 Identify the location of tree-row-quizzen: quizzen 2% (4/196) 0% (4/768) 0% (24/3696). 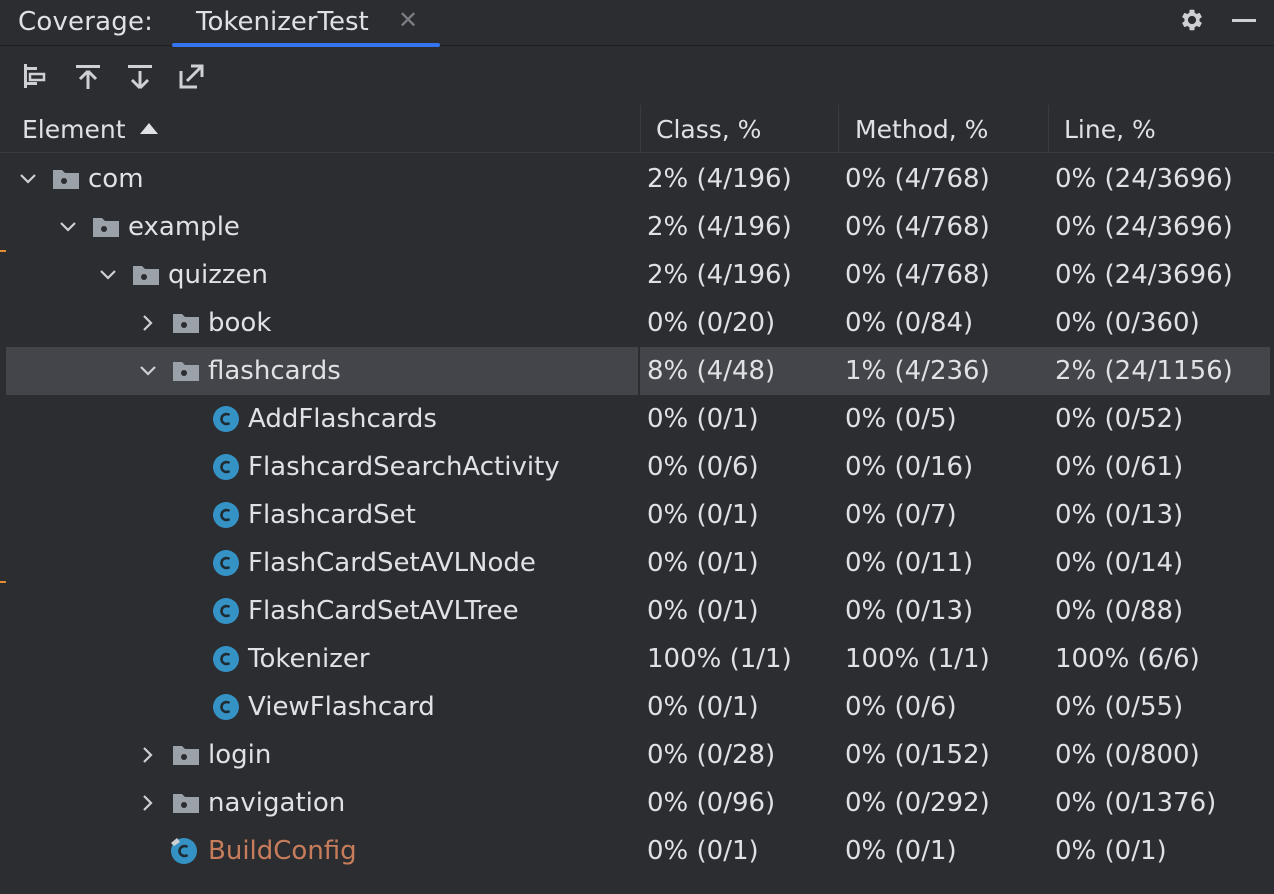
(638, 275).